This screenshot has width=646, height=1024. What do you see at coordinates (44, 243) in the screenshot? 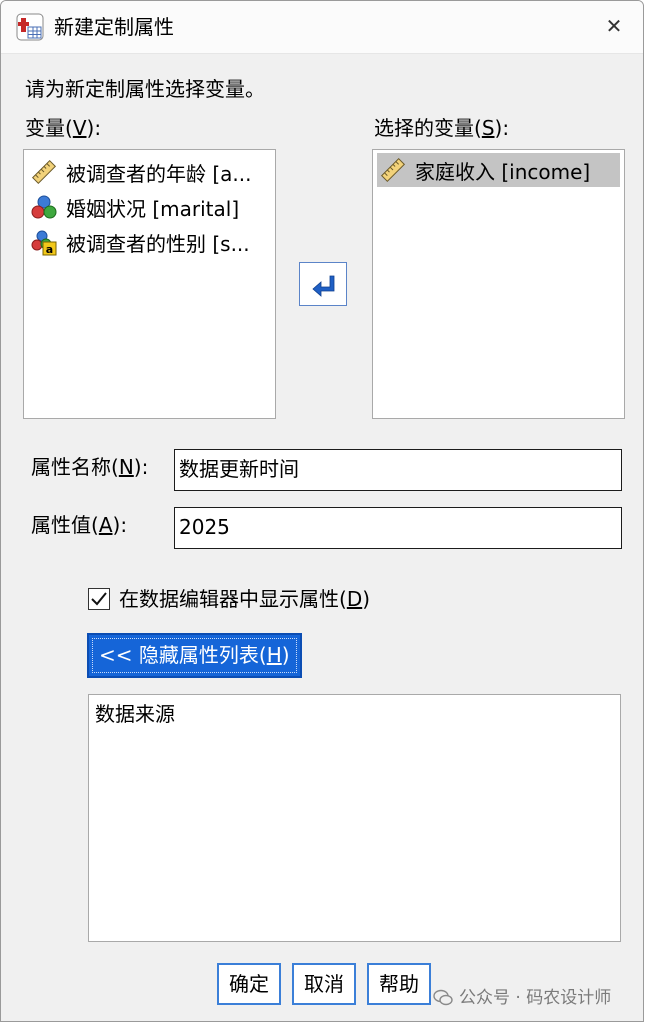
I see `nominal-string-icon: a` at bounding box center [44, 243].